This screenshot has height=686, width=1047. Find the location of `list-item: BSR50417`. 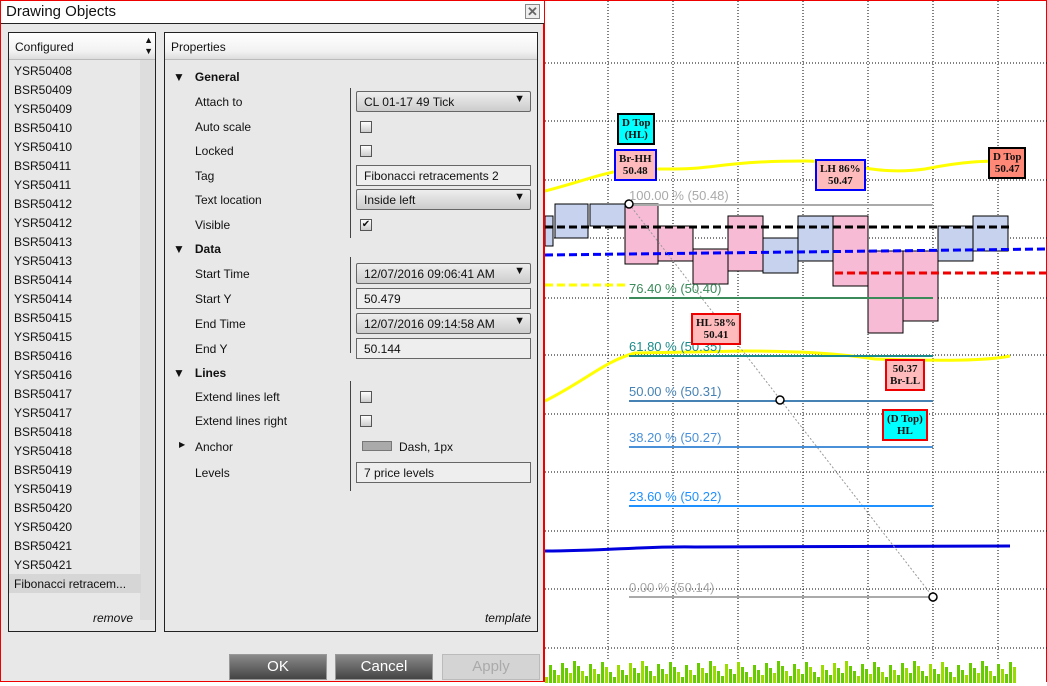

list-item: BSR50417 is located at coordinates (75, 393).